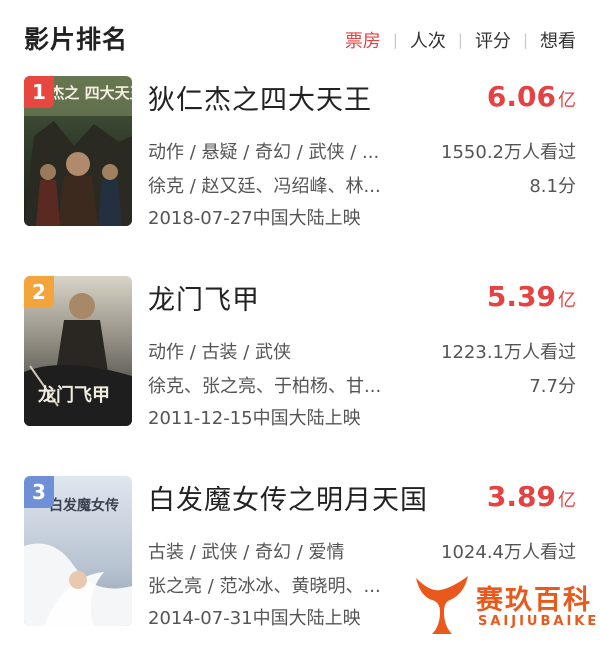 The width and height of the screenshot is (600, 651). What do you see at coordinates (204, 297) in the screenshot?
I see `movie-title: 龙门飞甲` at bounding box center [204, 297].